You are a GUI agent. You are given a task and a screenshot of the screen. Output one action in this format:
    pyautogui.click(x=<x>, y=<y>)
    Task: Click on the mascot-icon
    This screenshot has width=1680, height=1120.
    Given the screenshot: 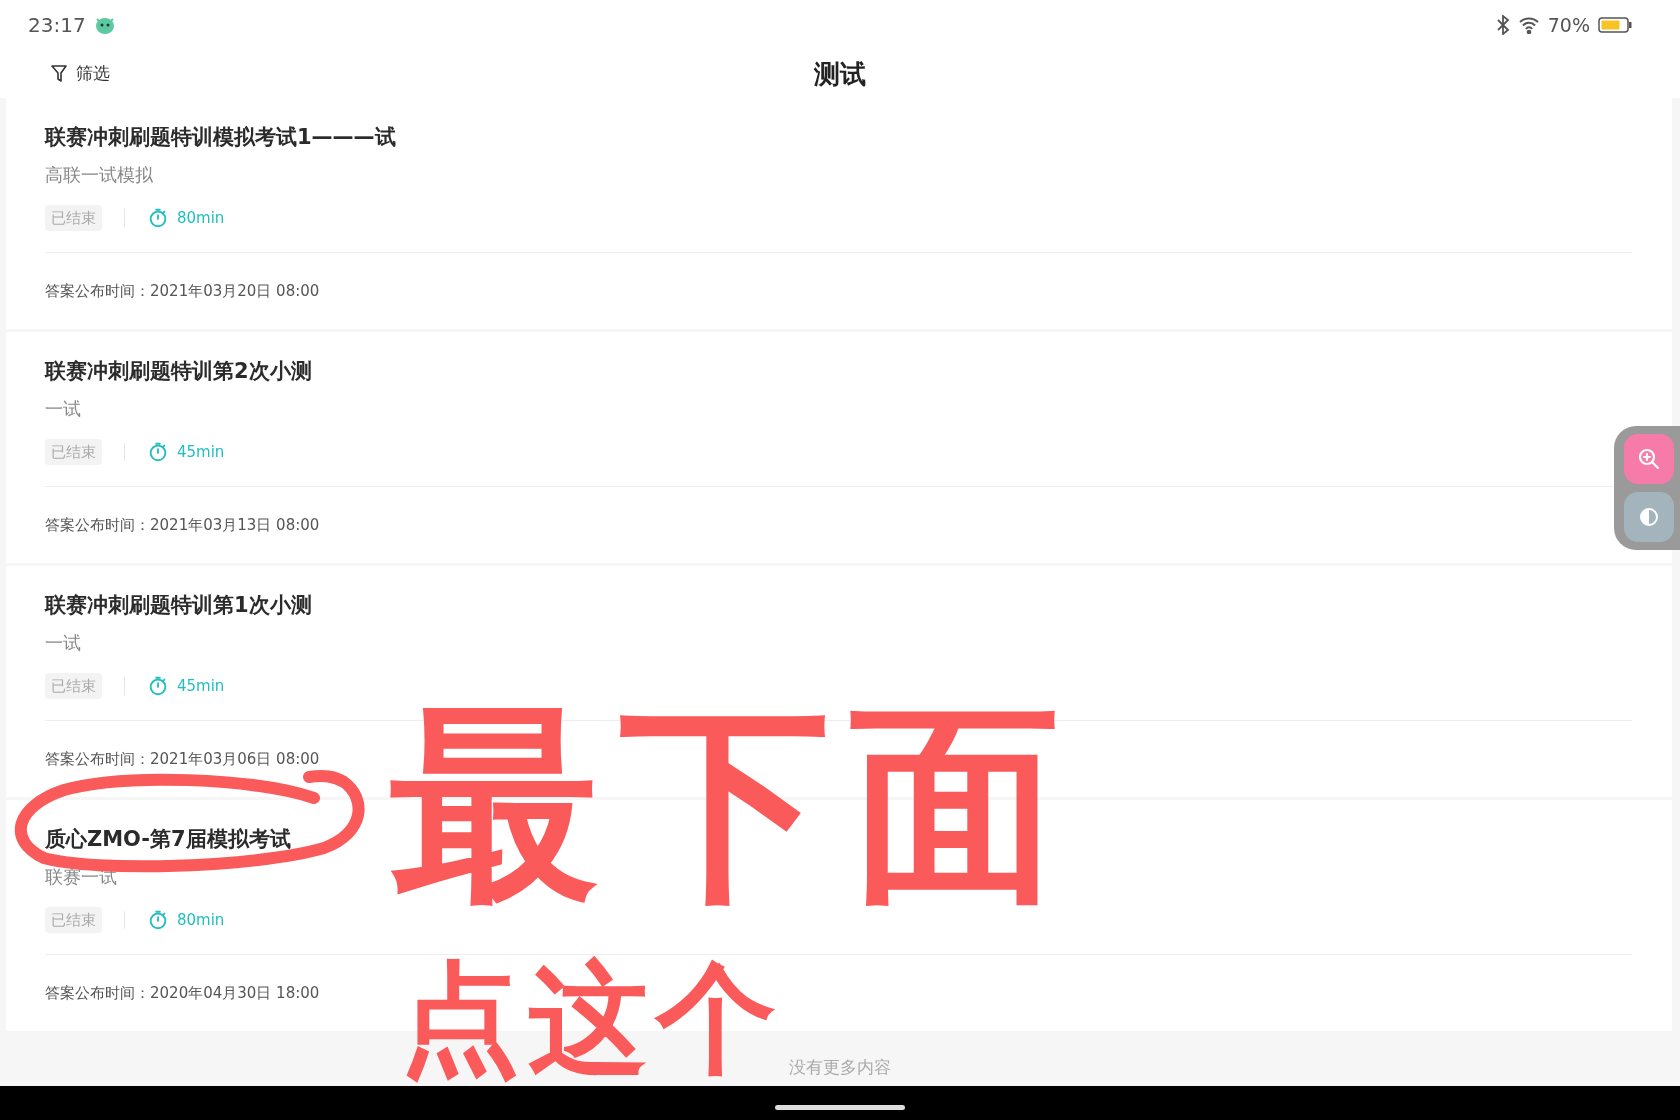 What is the action you would take?
    pyautogui.click(x=104, y=25)
    